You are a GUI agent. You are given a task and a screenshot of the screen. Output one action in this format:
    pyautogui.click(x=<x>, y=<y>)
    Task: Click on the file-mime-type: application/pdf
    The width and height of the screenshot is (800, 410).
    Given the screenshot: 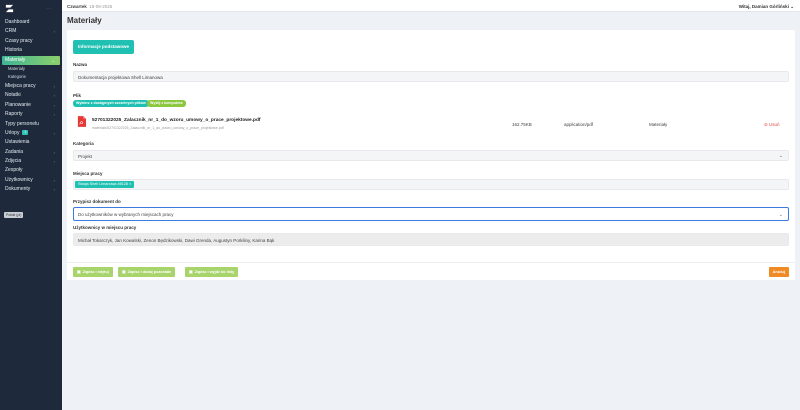 What is the action you would take?
    pyautogui.click(x=579, y=124)
    